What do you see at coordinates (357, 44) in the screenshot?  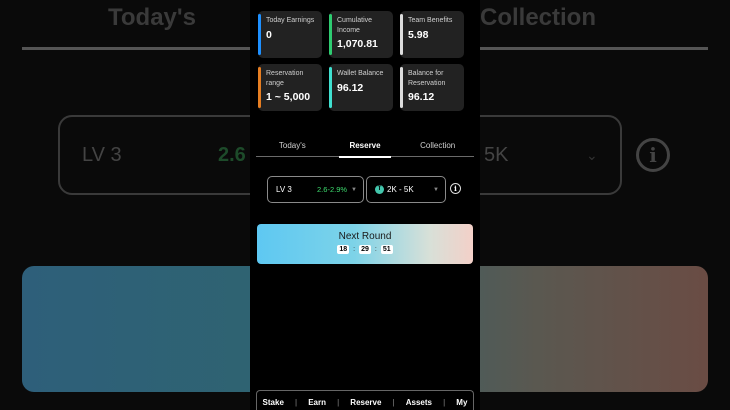 I see `stat-value: 1,070.81` at bounding box center [357, 44].